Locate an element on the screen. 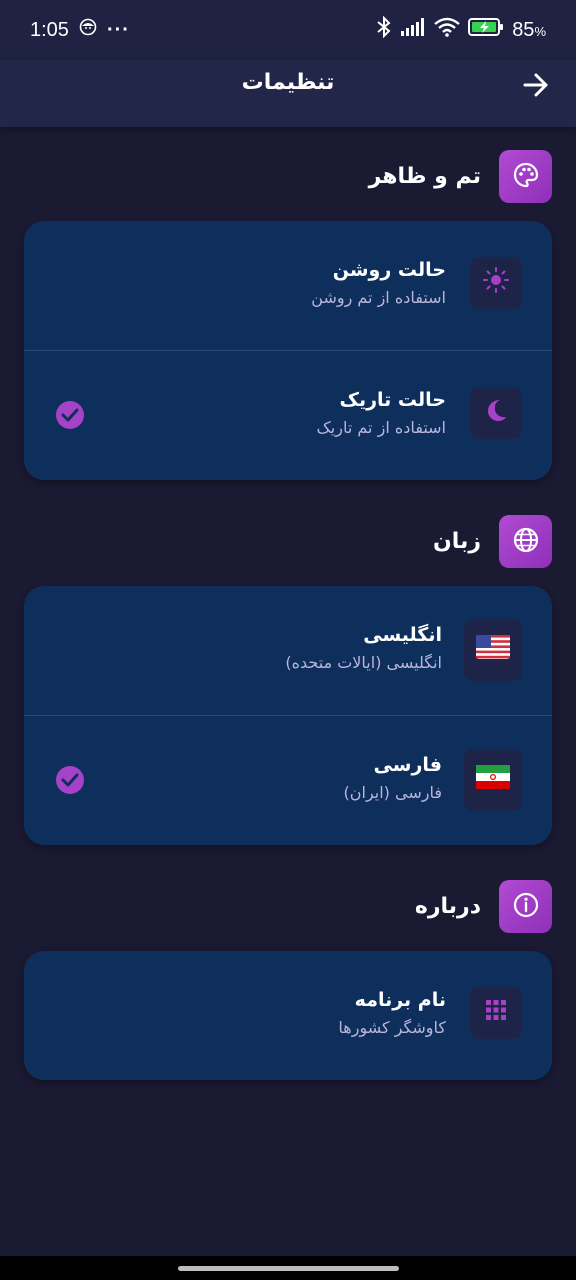  battery-icon is located at coordinates (486, 30).